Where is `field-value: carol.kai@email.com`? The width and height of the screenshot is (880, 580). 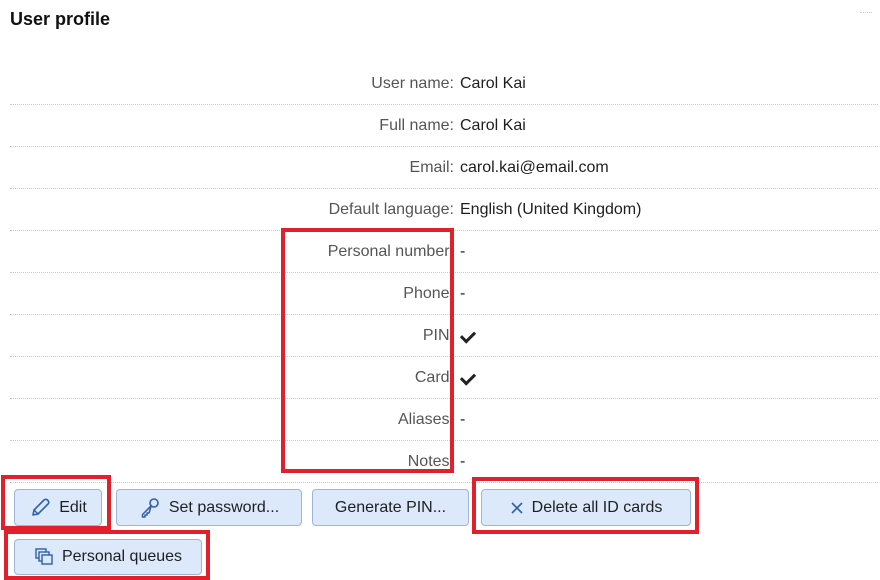 field-value: carol.kai@email.com is located at coordinates (534, 167).